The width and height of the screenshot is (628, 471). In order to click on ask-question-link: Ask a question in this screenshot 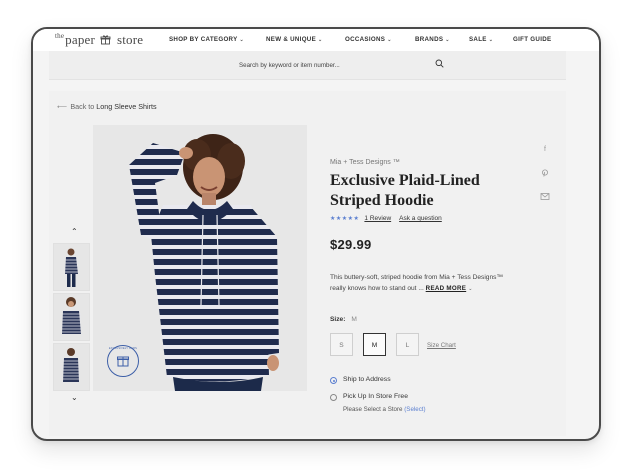, I will do `click(420, 218)`.